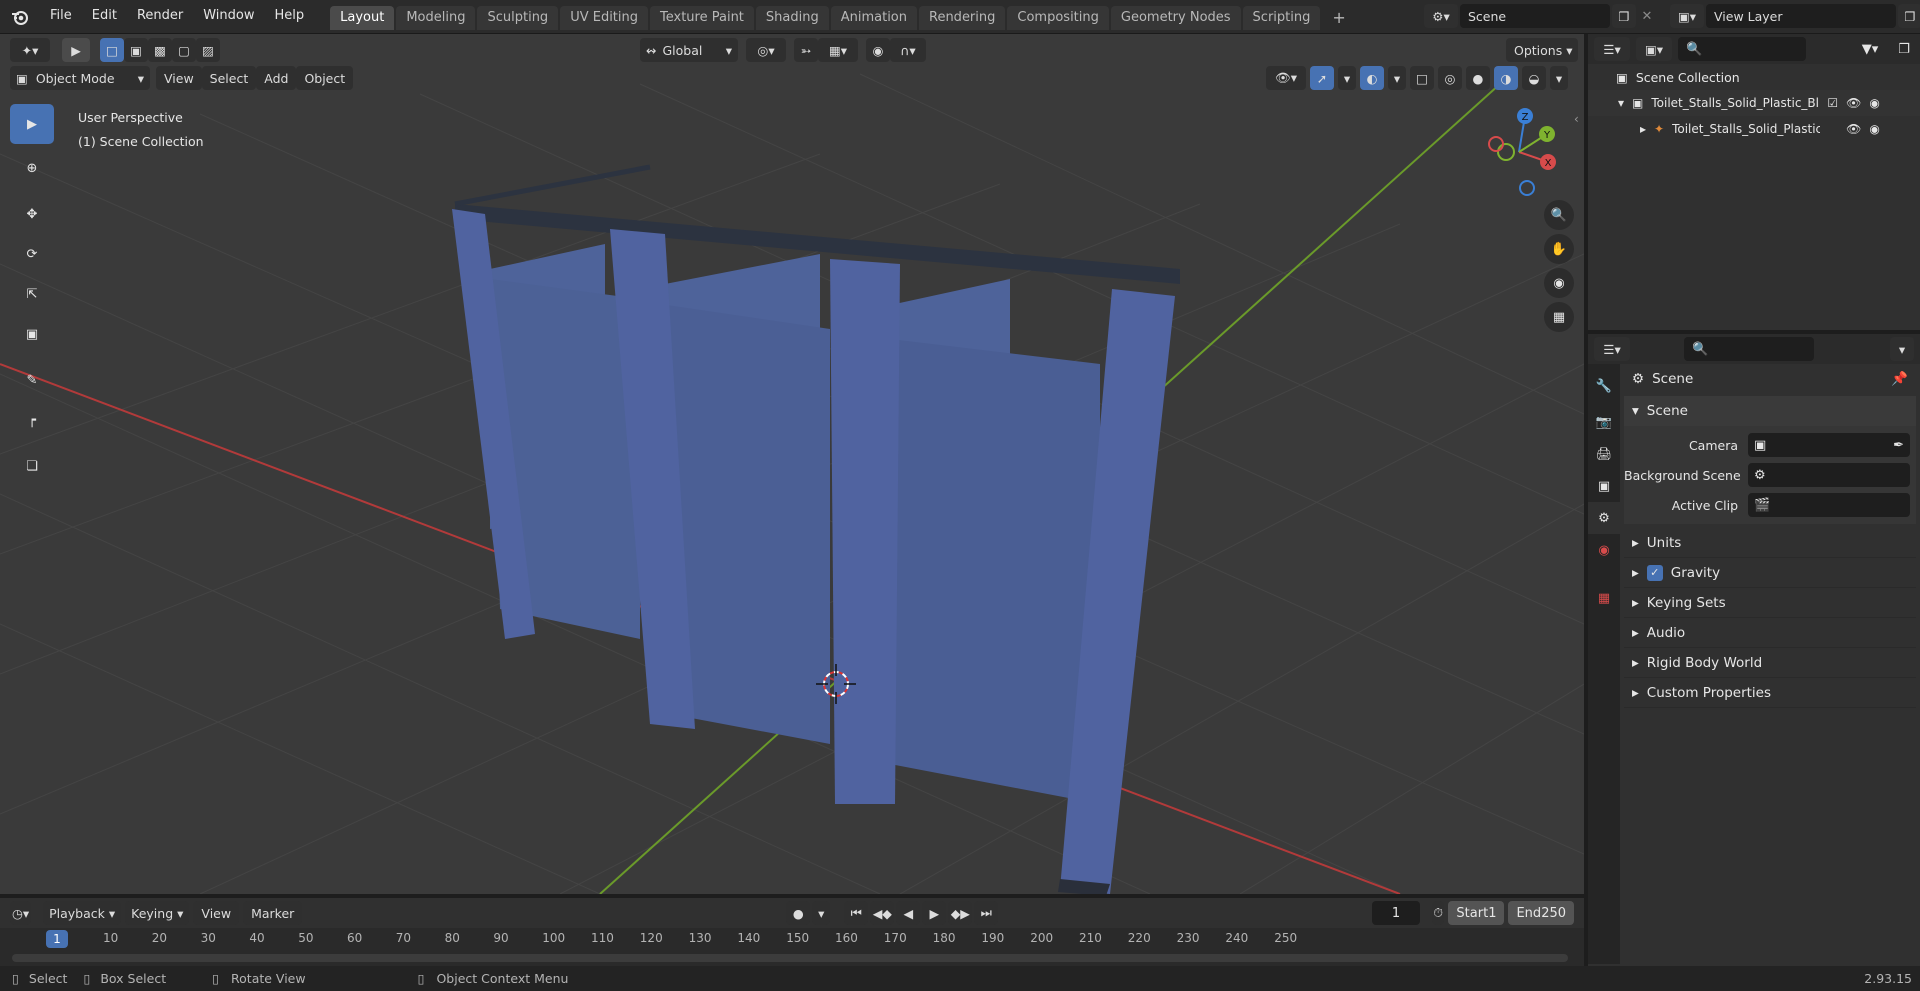 The image size is (1920, 991). I want to click on expand-down-icon: ▾, so click(1621, 103).